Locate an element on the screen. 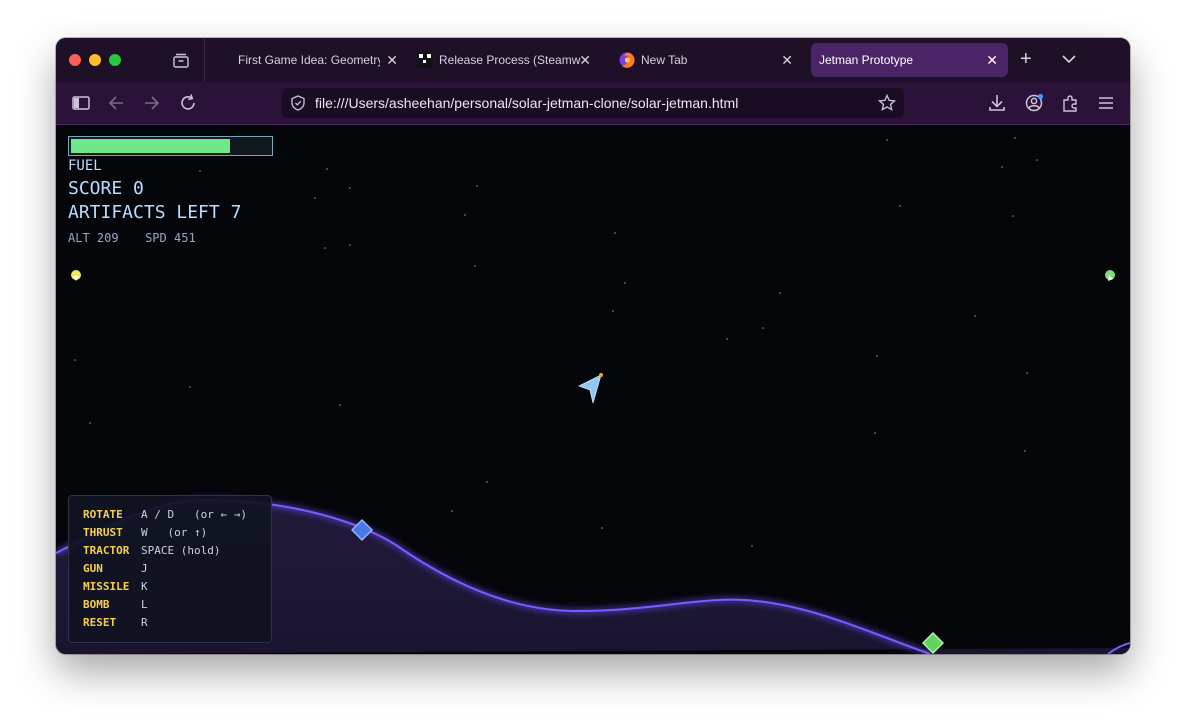 The height and width of the screenshot is (728, 1186). artifacts-readout: ARTIFACTS LEFT 7 is located at coordinates (154, 212).